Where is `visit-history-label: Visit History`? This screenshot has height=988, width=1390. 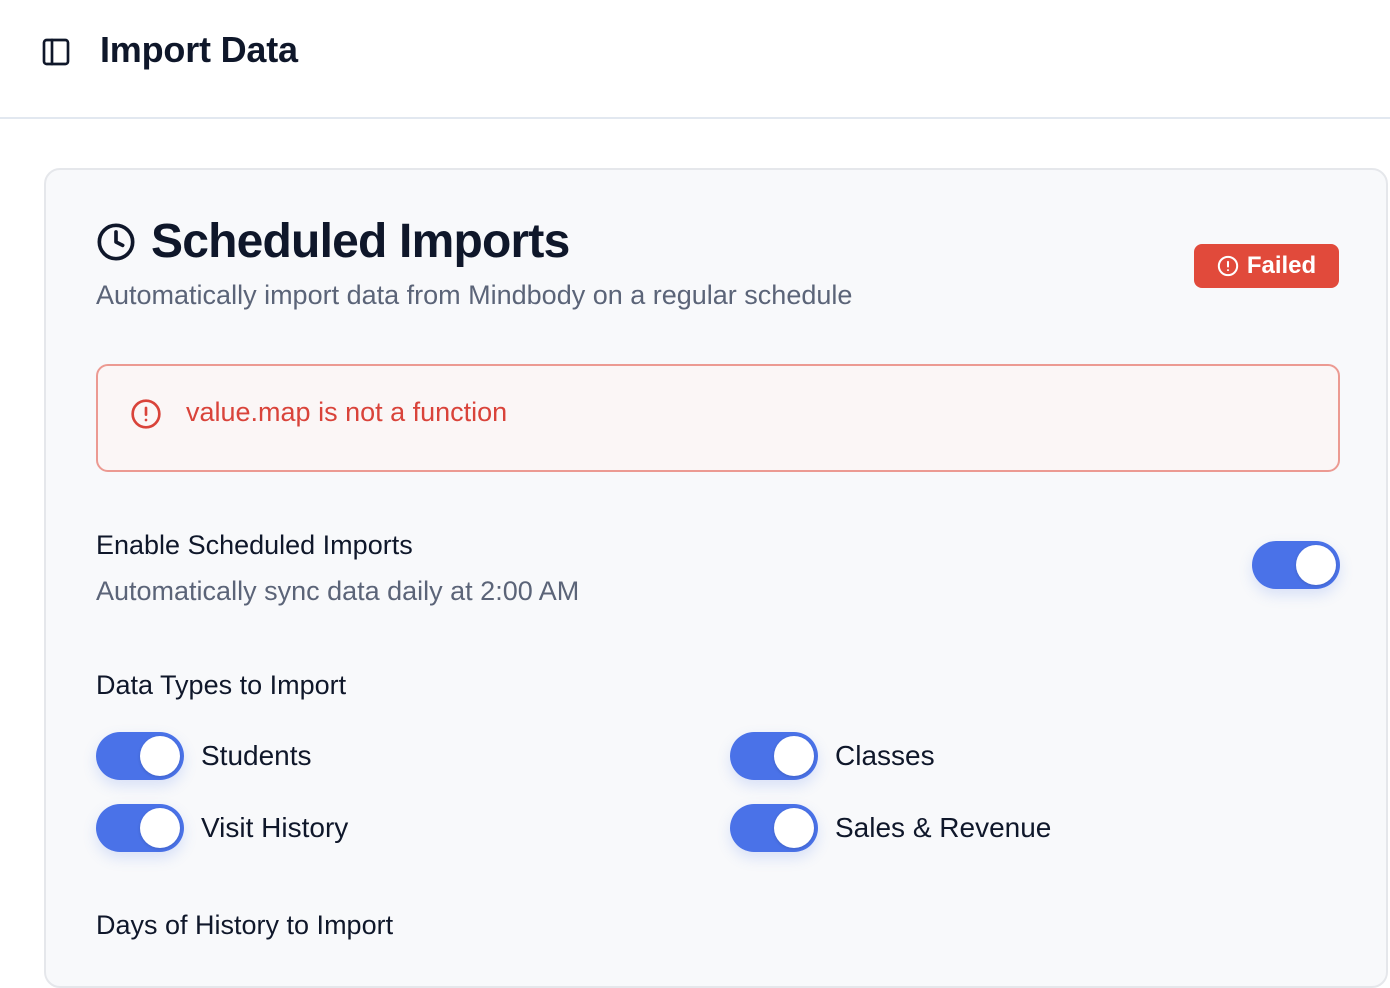
visit-history-label: Visit History is located at coordinates (275, 827).